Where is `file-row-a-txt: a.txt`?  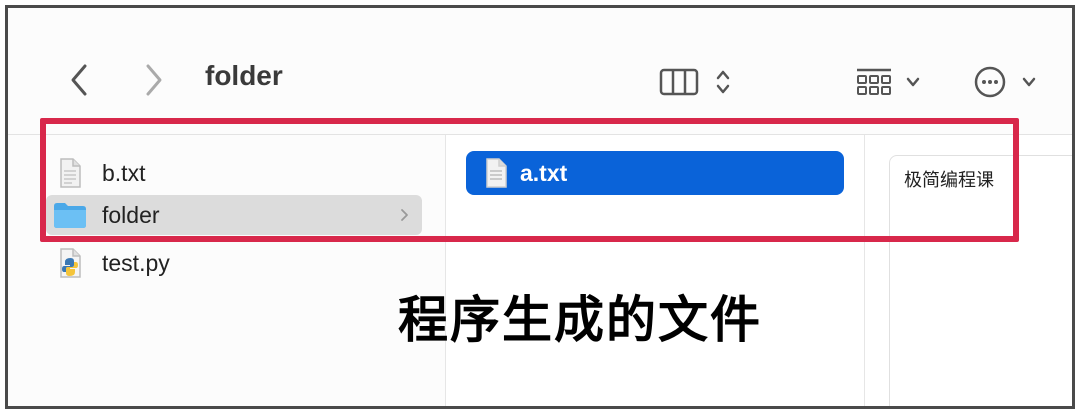
file-row-a-txt: a.txt is located at coordinates (655, 173).